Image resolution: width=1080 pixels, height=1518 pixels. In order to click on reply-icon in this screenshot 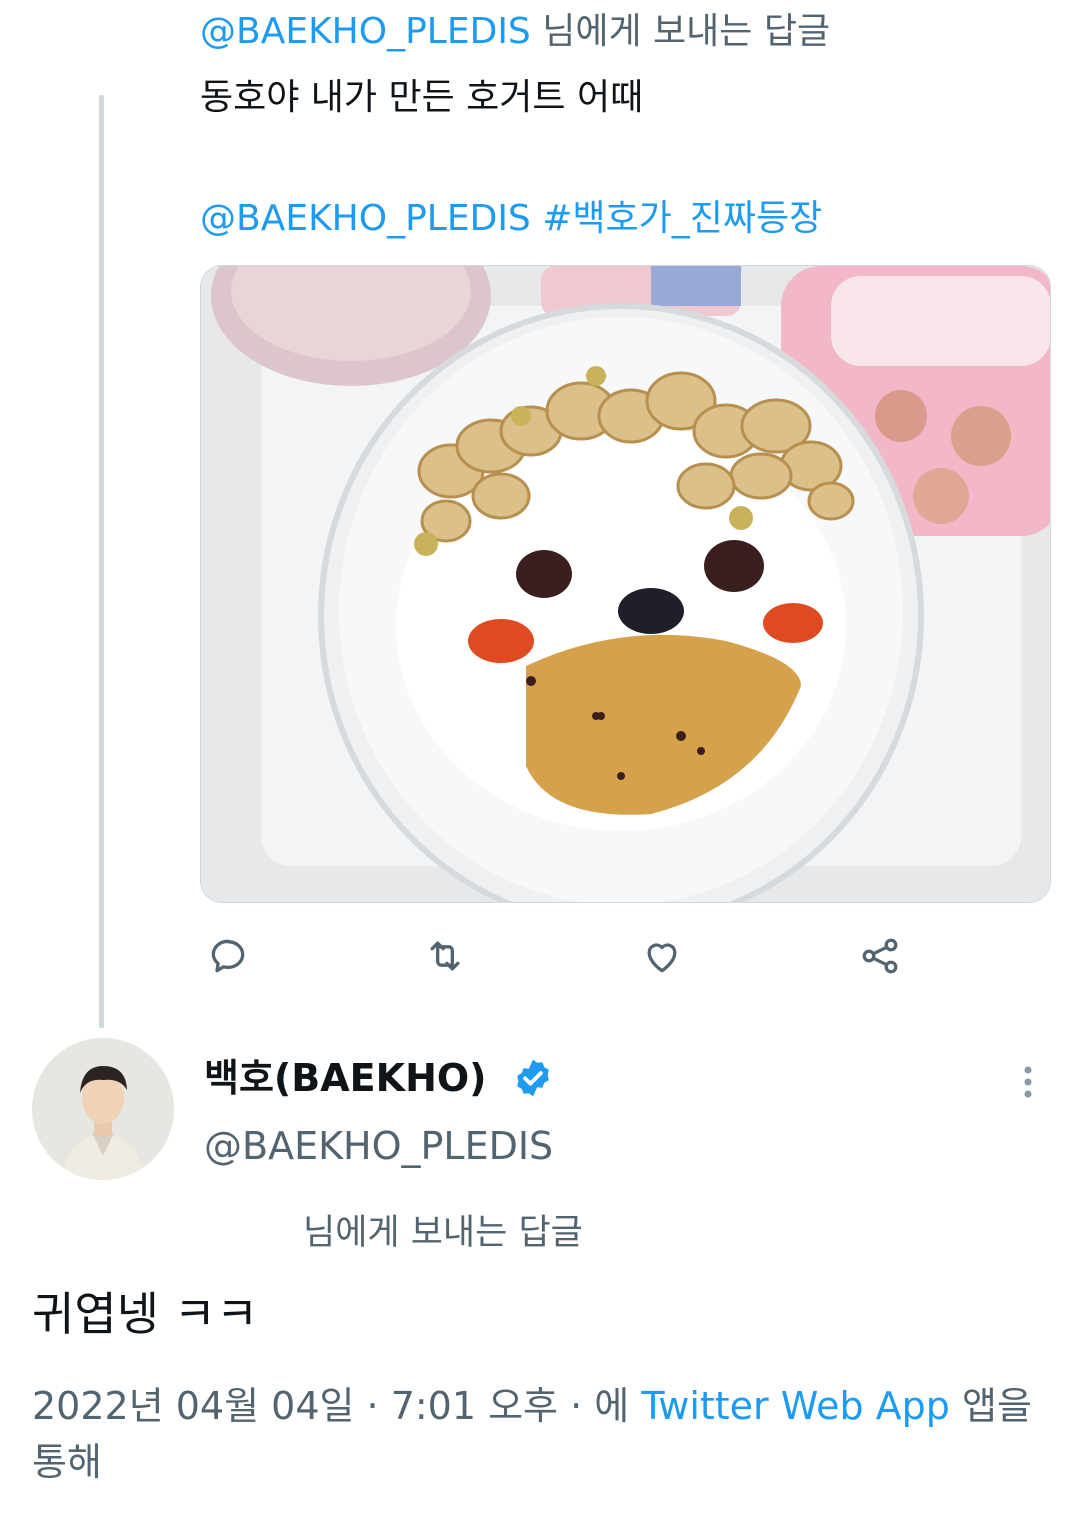, I will do `click(228, 956)`.